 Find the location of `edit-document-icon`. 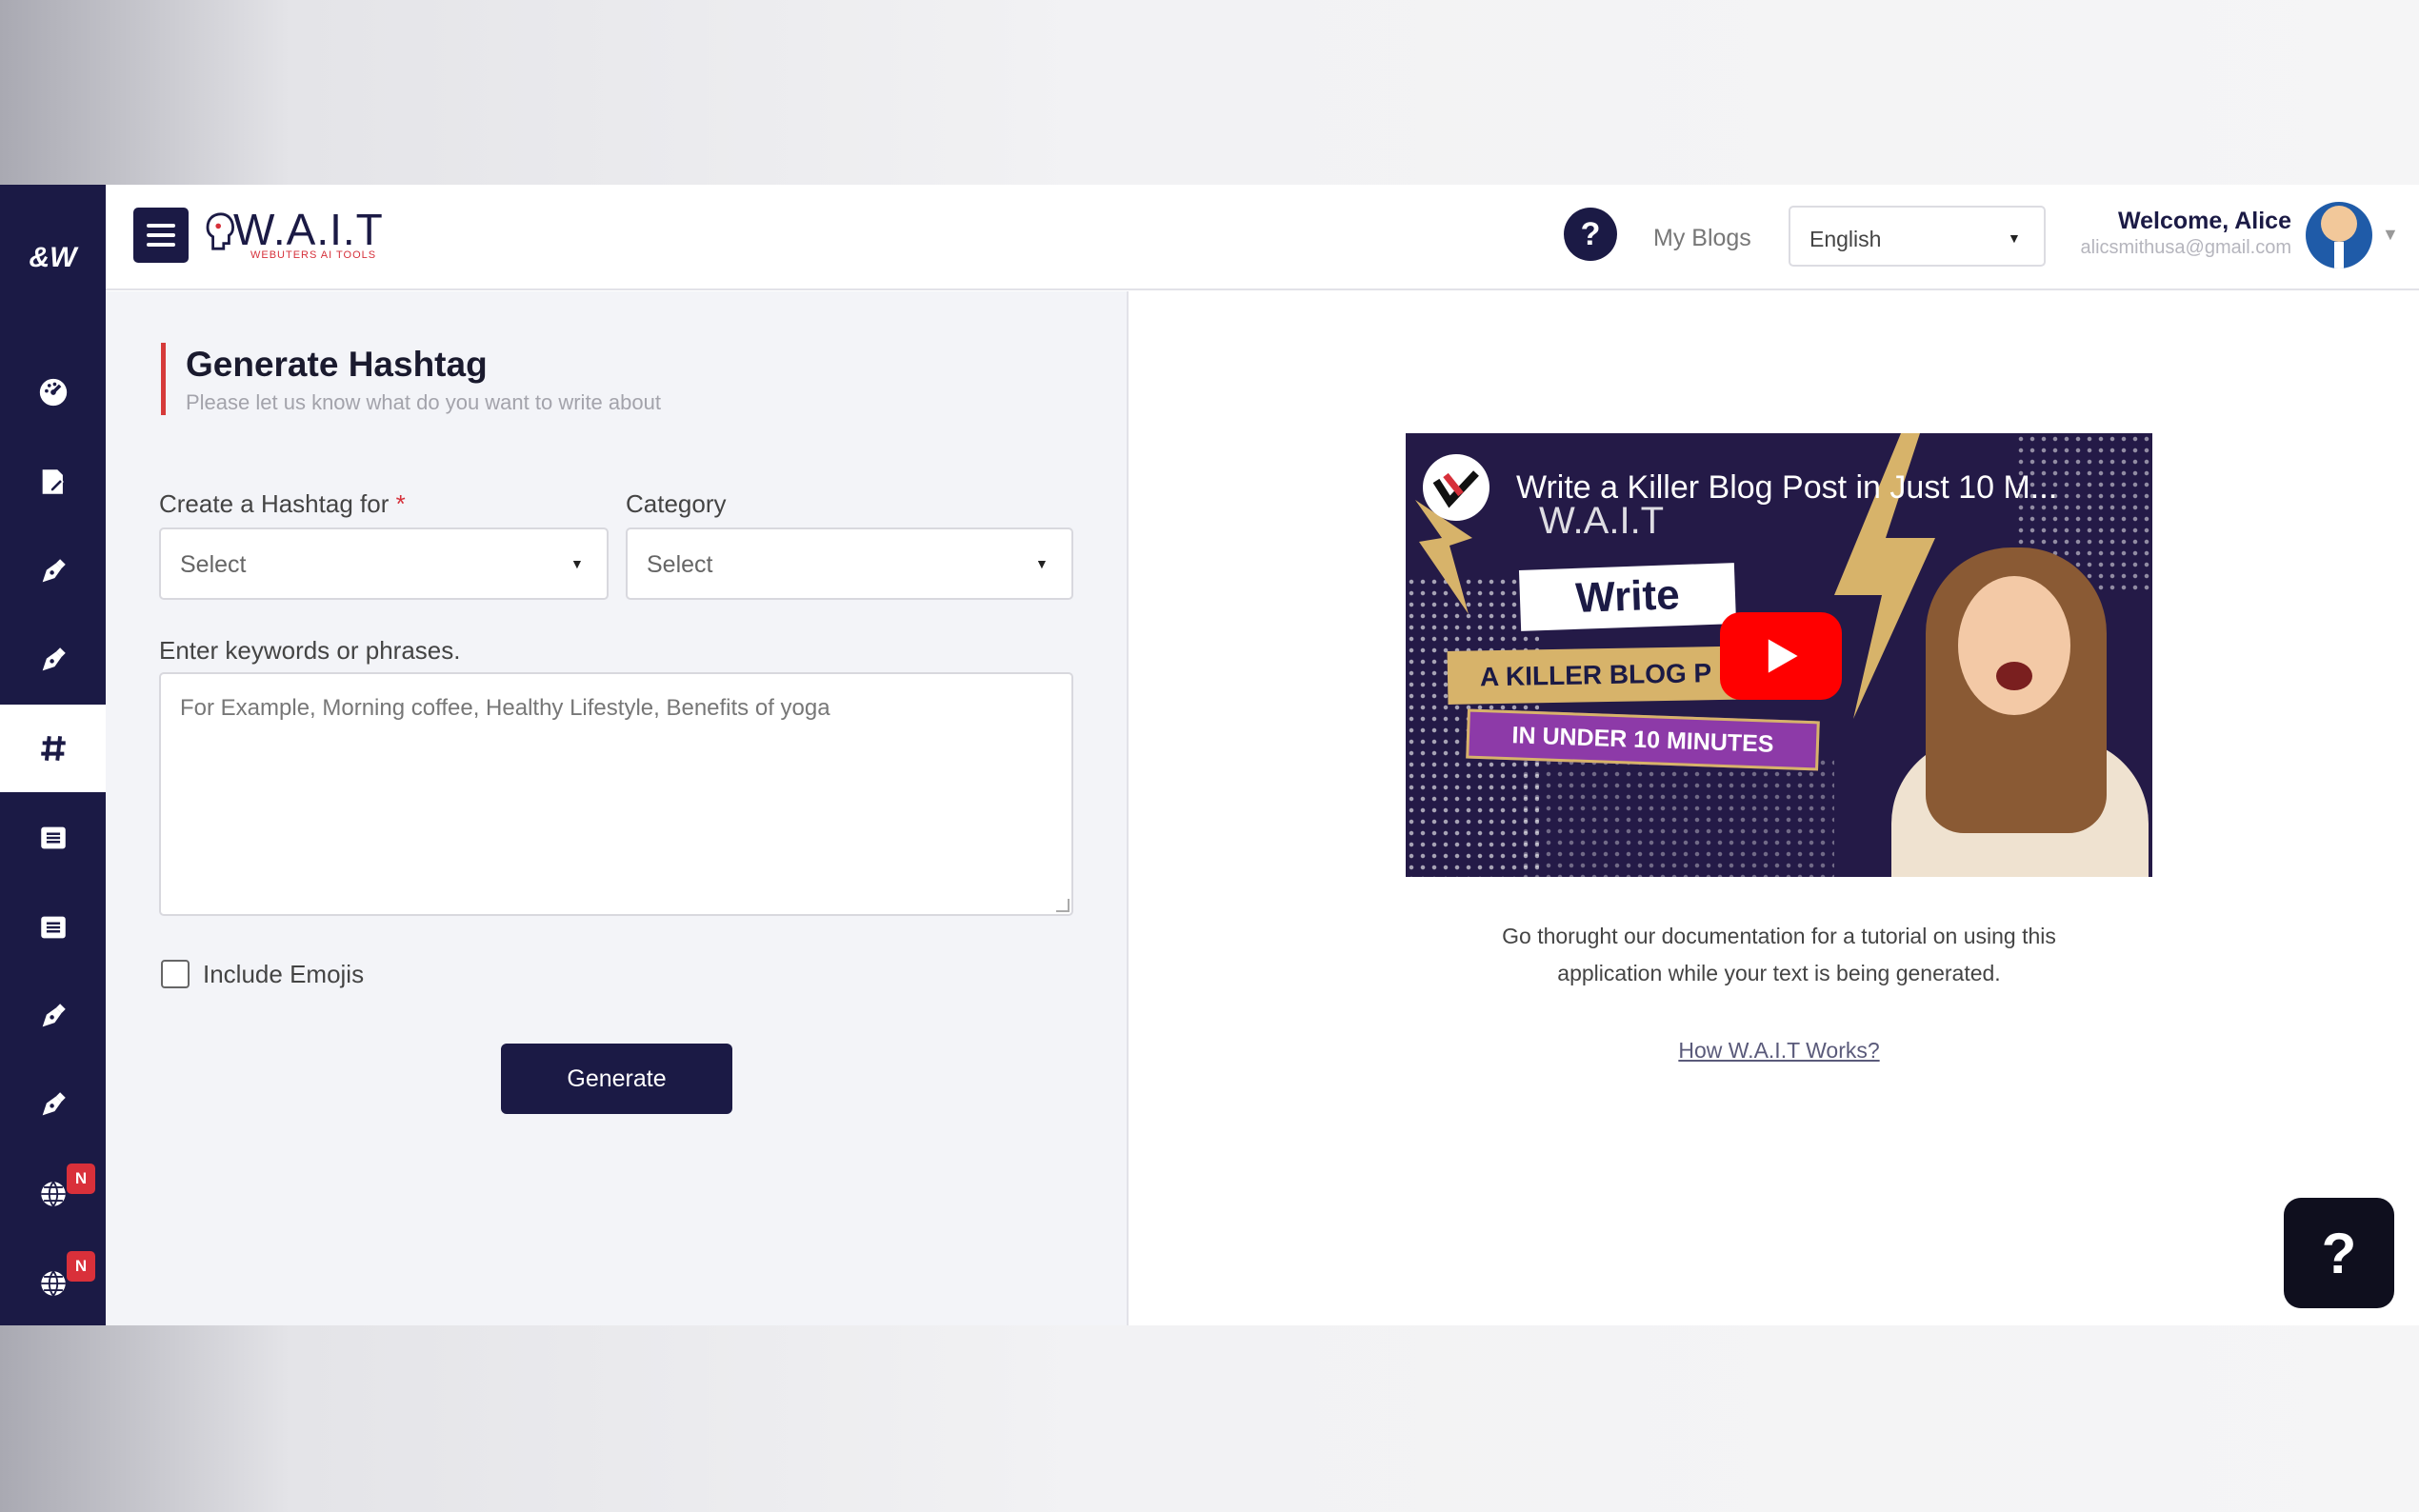

edit-document-icon is located at coordinates (53, 481).